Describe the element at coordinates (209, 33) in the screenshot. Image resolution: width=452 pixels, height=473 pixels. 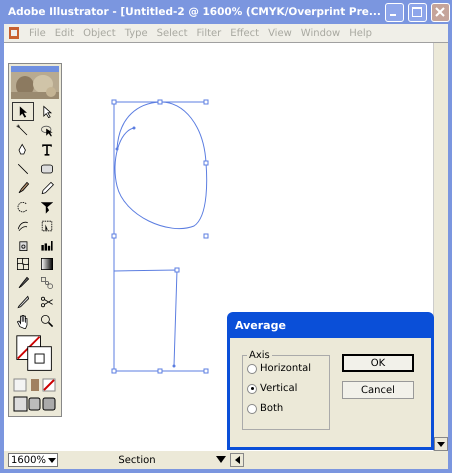
I see `menu-item: Filter` at that location.